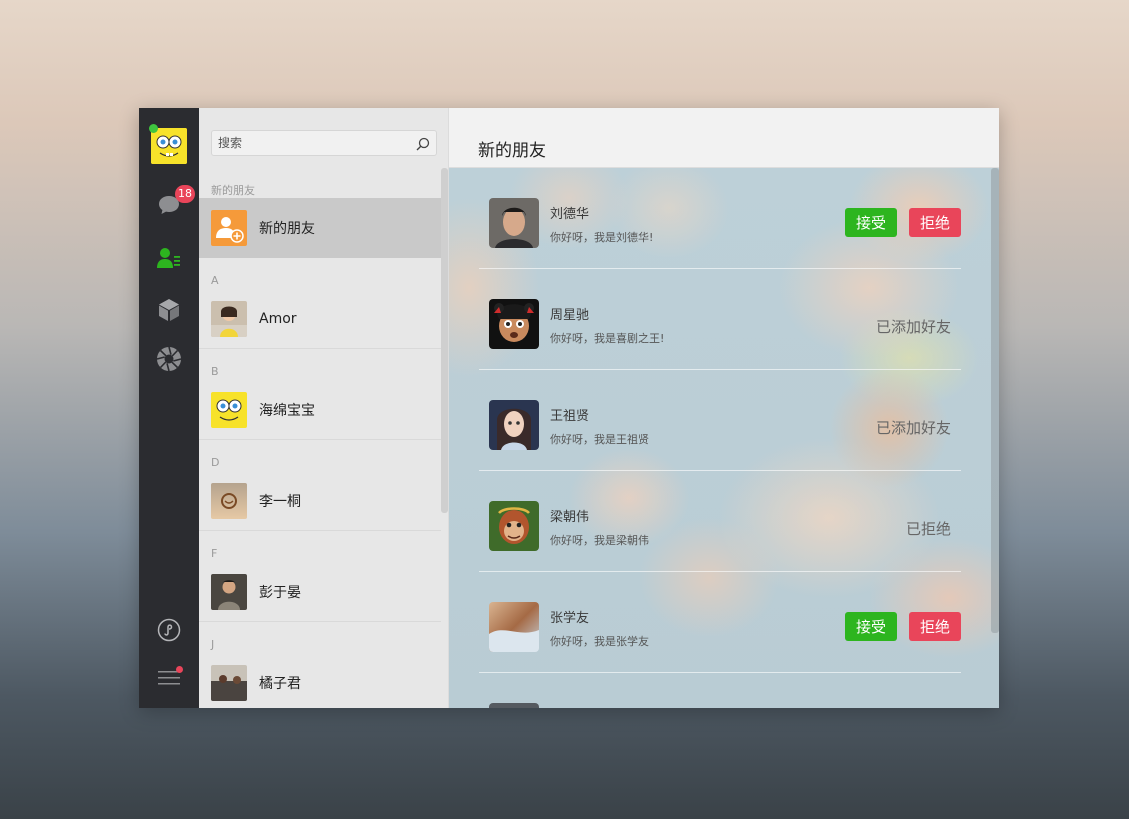  Describe the element at coordinates (720, 319) in the screenshot. I see `friend-request-item: 周星驰 你好呀，我是喜剧之王! 已添加好友` at that location.